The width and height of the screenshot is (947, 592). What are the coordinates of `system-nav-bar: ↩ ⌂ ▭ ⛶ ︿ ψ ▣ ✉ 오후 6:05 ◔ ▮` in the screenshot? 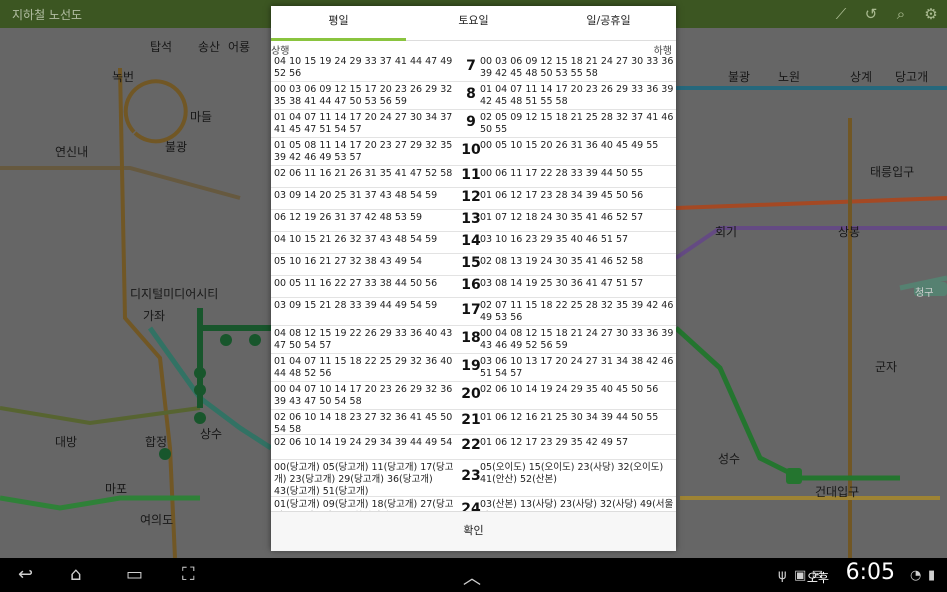 It's located at (473, 575).